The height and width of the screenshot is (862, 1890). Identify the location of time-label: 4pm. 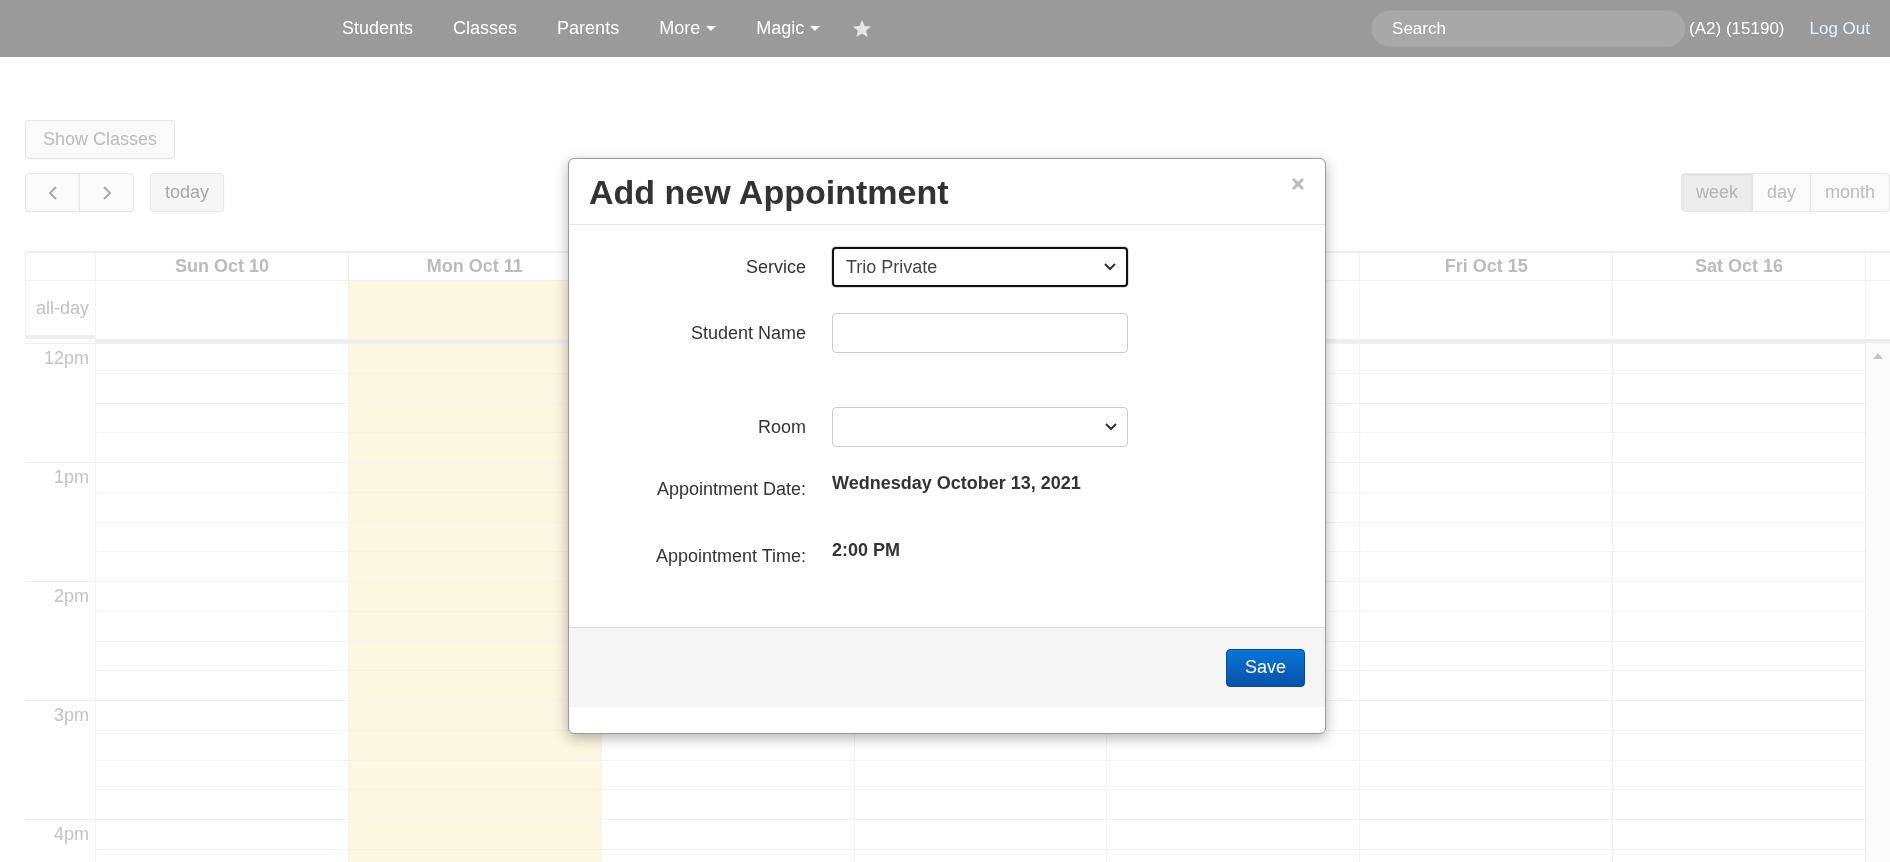
(71, 834).